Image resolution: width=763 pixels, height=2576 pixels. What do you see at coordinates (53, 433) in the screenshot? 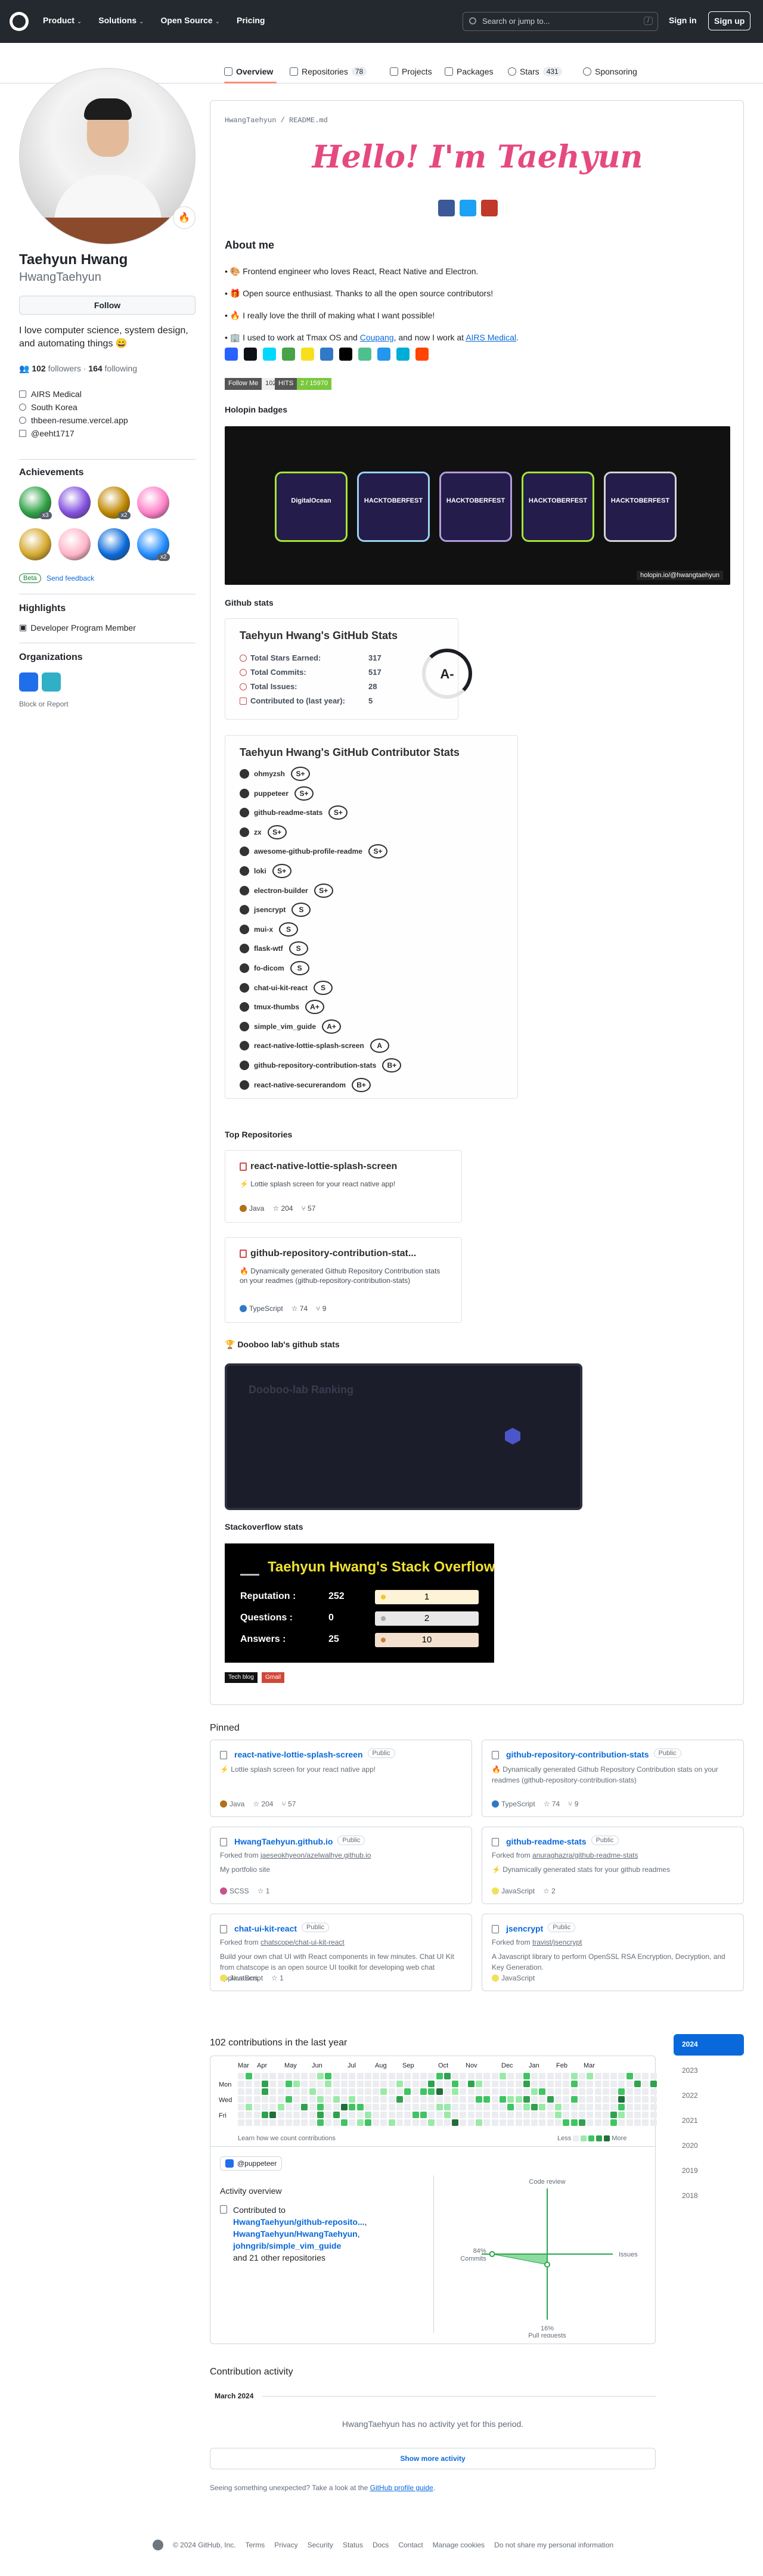
I see `twitter-link: @eeht1717` at bounding box center [53, 433].